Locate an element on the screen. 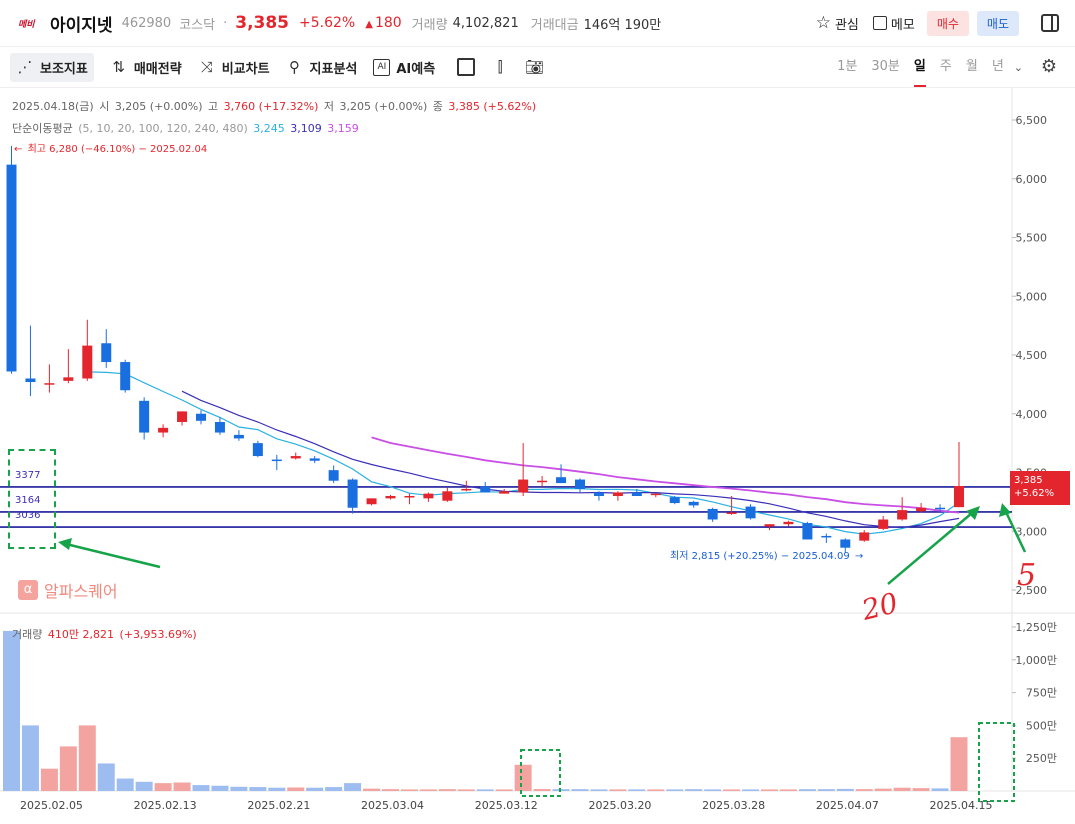 This screenshot has height=824, width=1075. close-value: 3,385 (+5.62%) is located at coordinates (492, 106).